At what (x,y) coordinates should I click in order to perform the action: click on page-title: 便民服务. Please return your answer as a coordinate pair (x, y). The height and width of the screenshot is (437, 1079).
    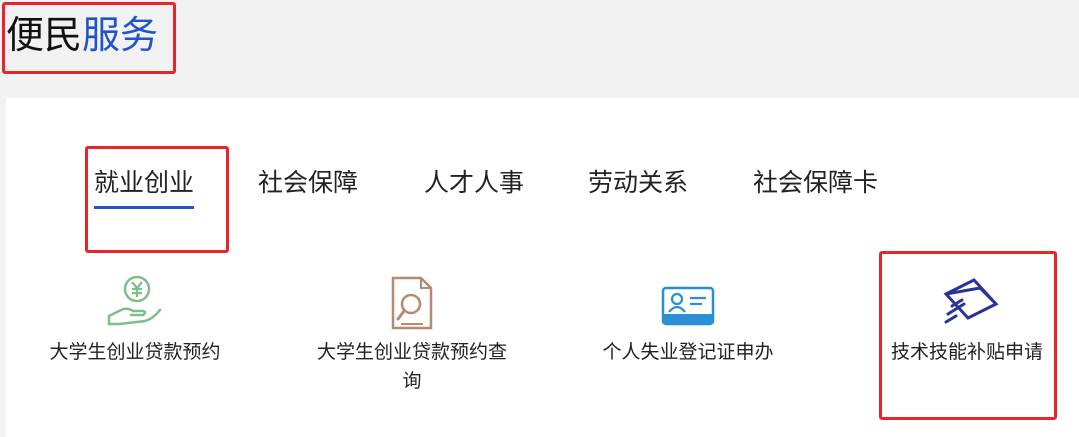
    Looking at the image, I should click on (82, 35).